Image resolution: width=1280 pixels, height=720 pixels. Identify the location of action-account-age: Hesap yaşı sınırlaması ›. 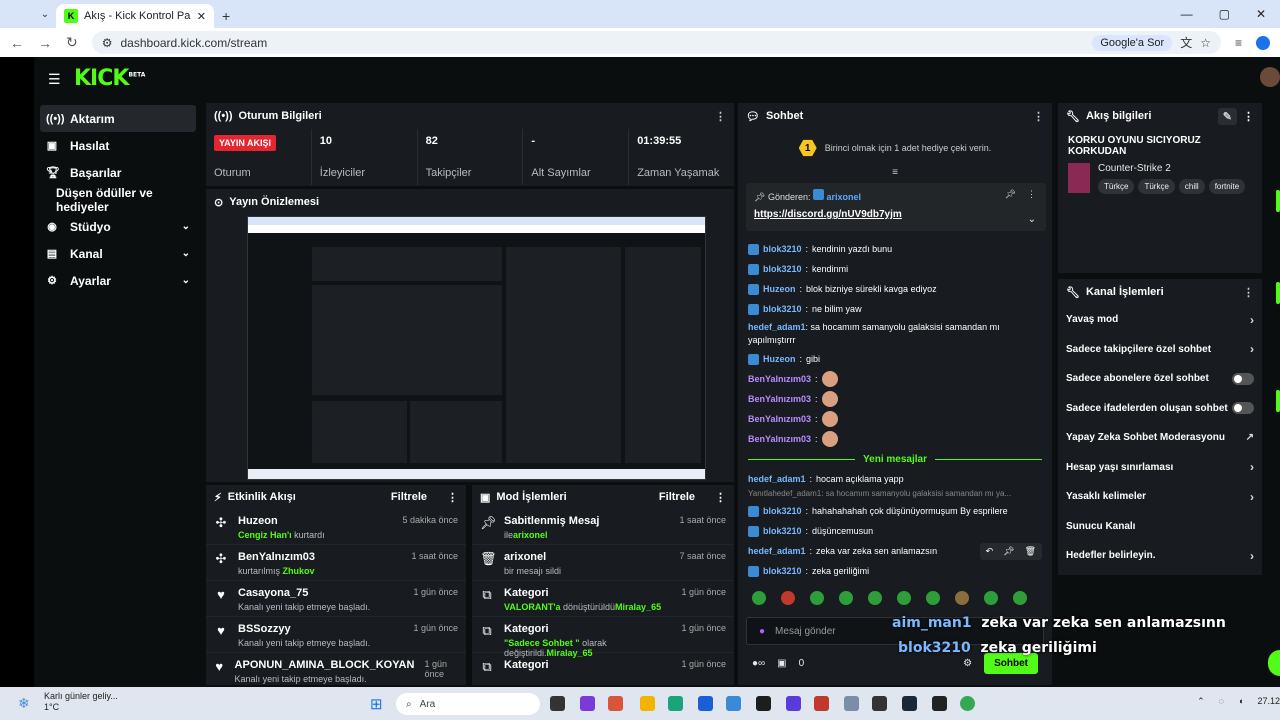
(1160, 468).